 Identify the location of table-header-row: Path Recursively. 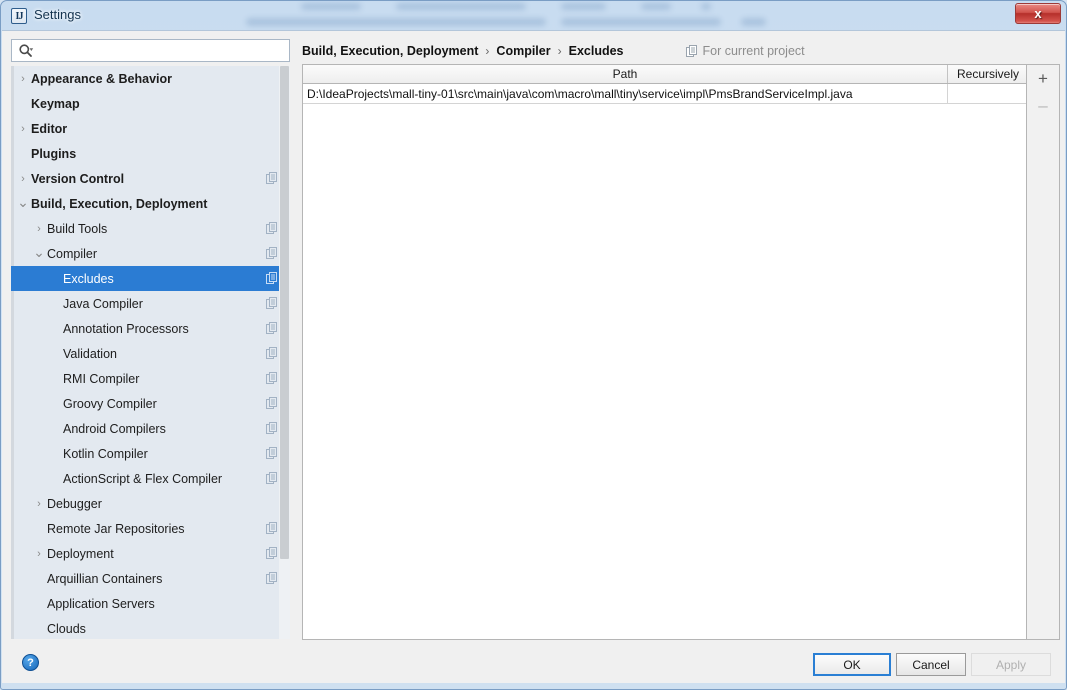
(665, 74).